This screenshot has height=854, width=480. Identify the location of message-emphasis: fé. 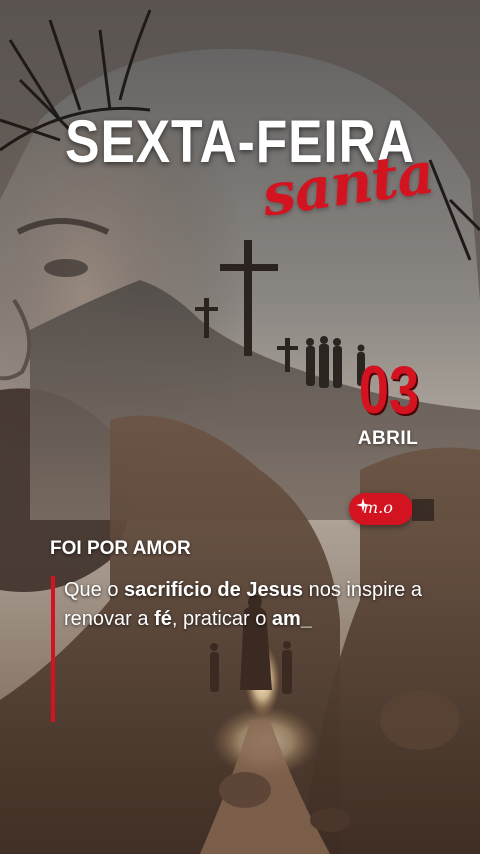
(163, 619).